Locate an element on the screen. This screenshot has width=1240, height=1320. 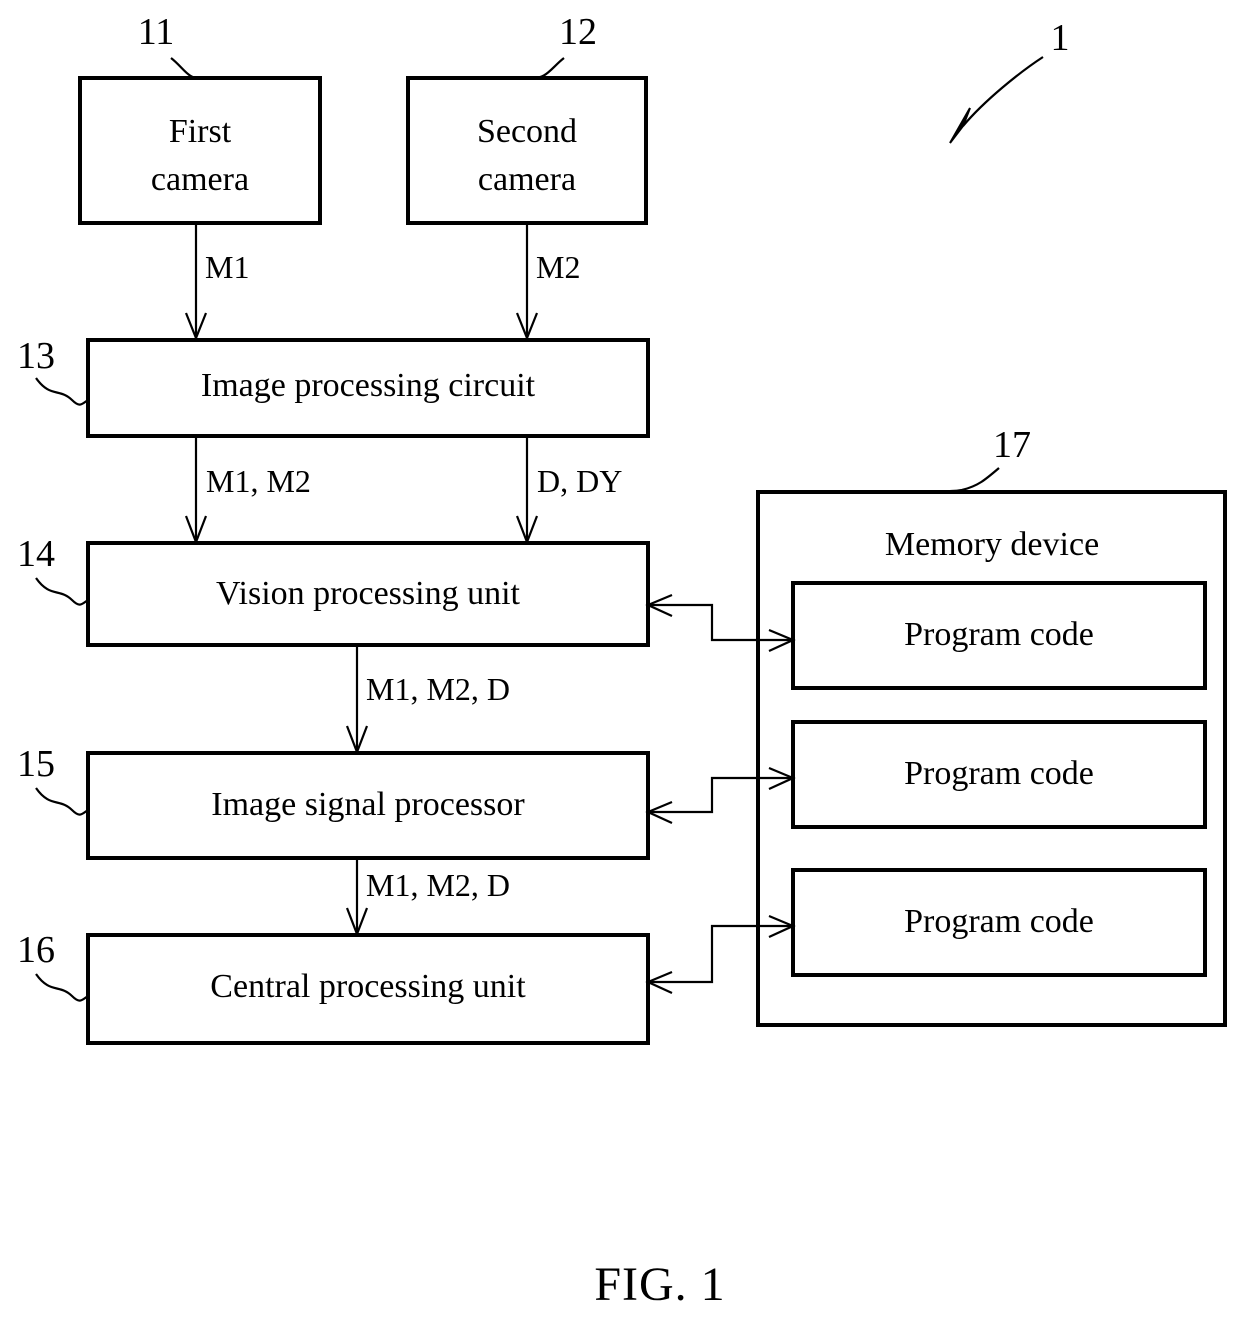
system-reference-callout: 1 is located at coordinates (1009, 80).